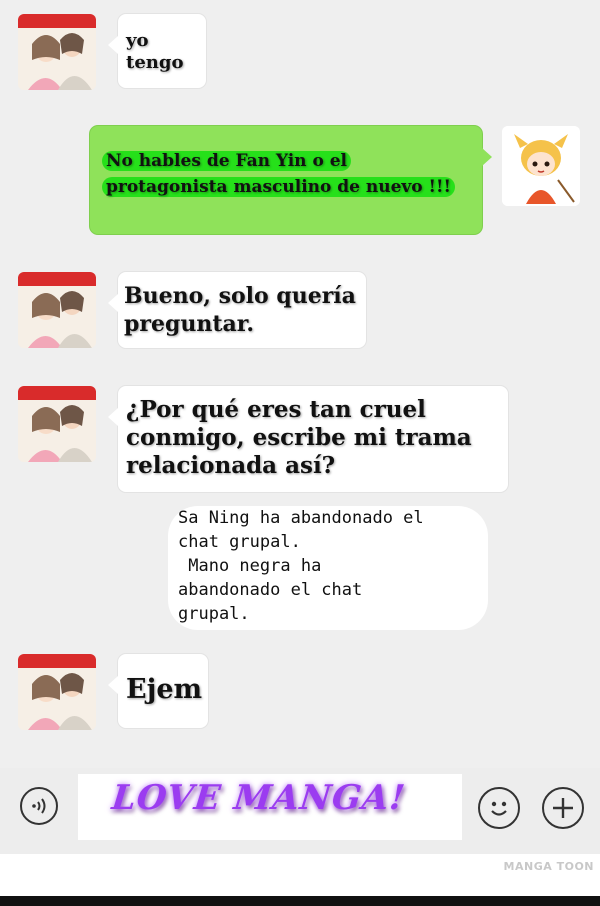  Describe the element at coordinates (548, 866) in the screenshot. I see `watermark: MANGA TOON` at that location.